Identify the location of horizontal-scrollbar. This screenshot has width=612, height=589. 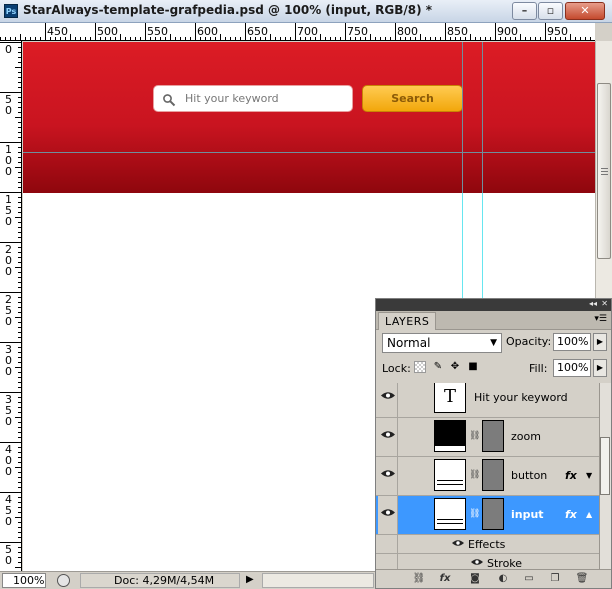
(318, 580).